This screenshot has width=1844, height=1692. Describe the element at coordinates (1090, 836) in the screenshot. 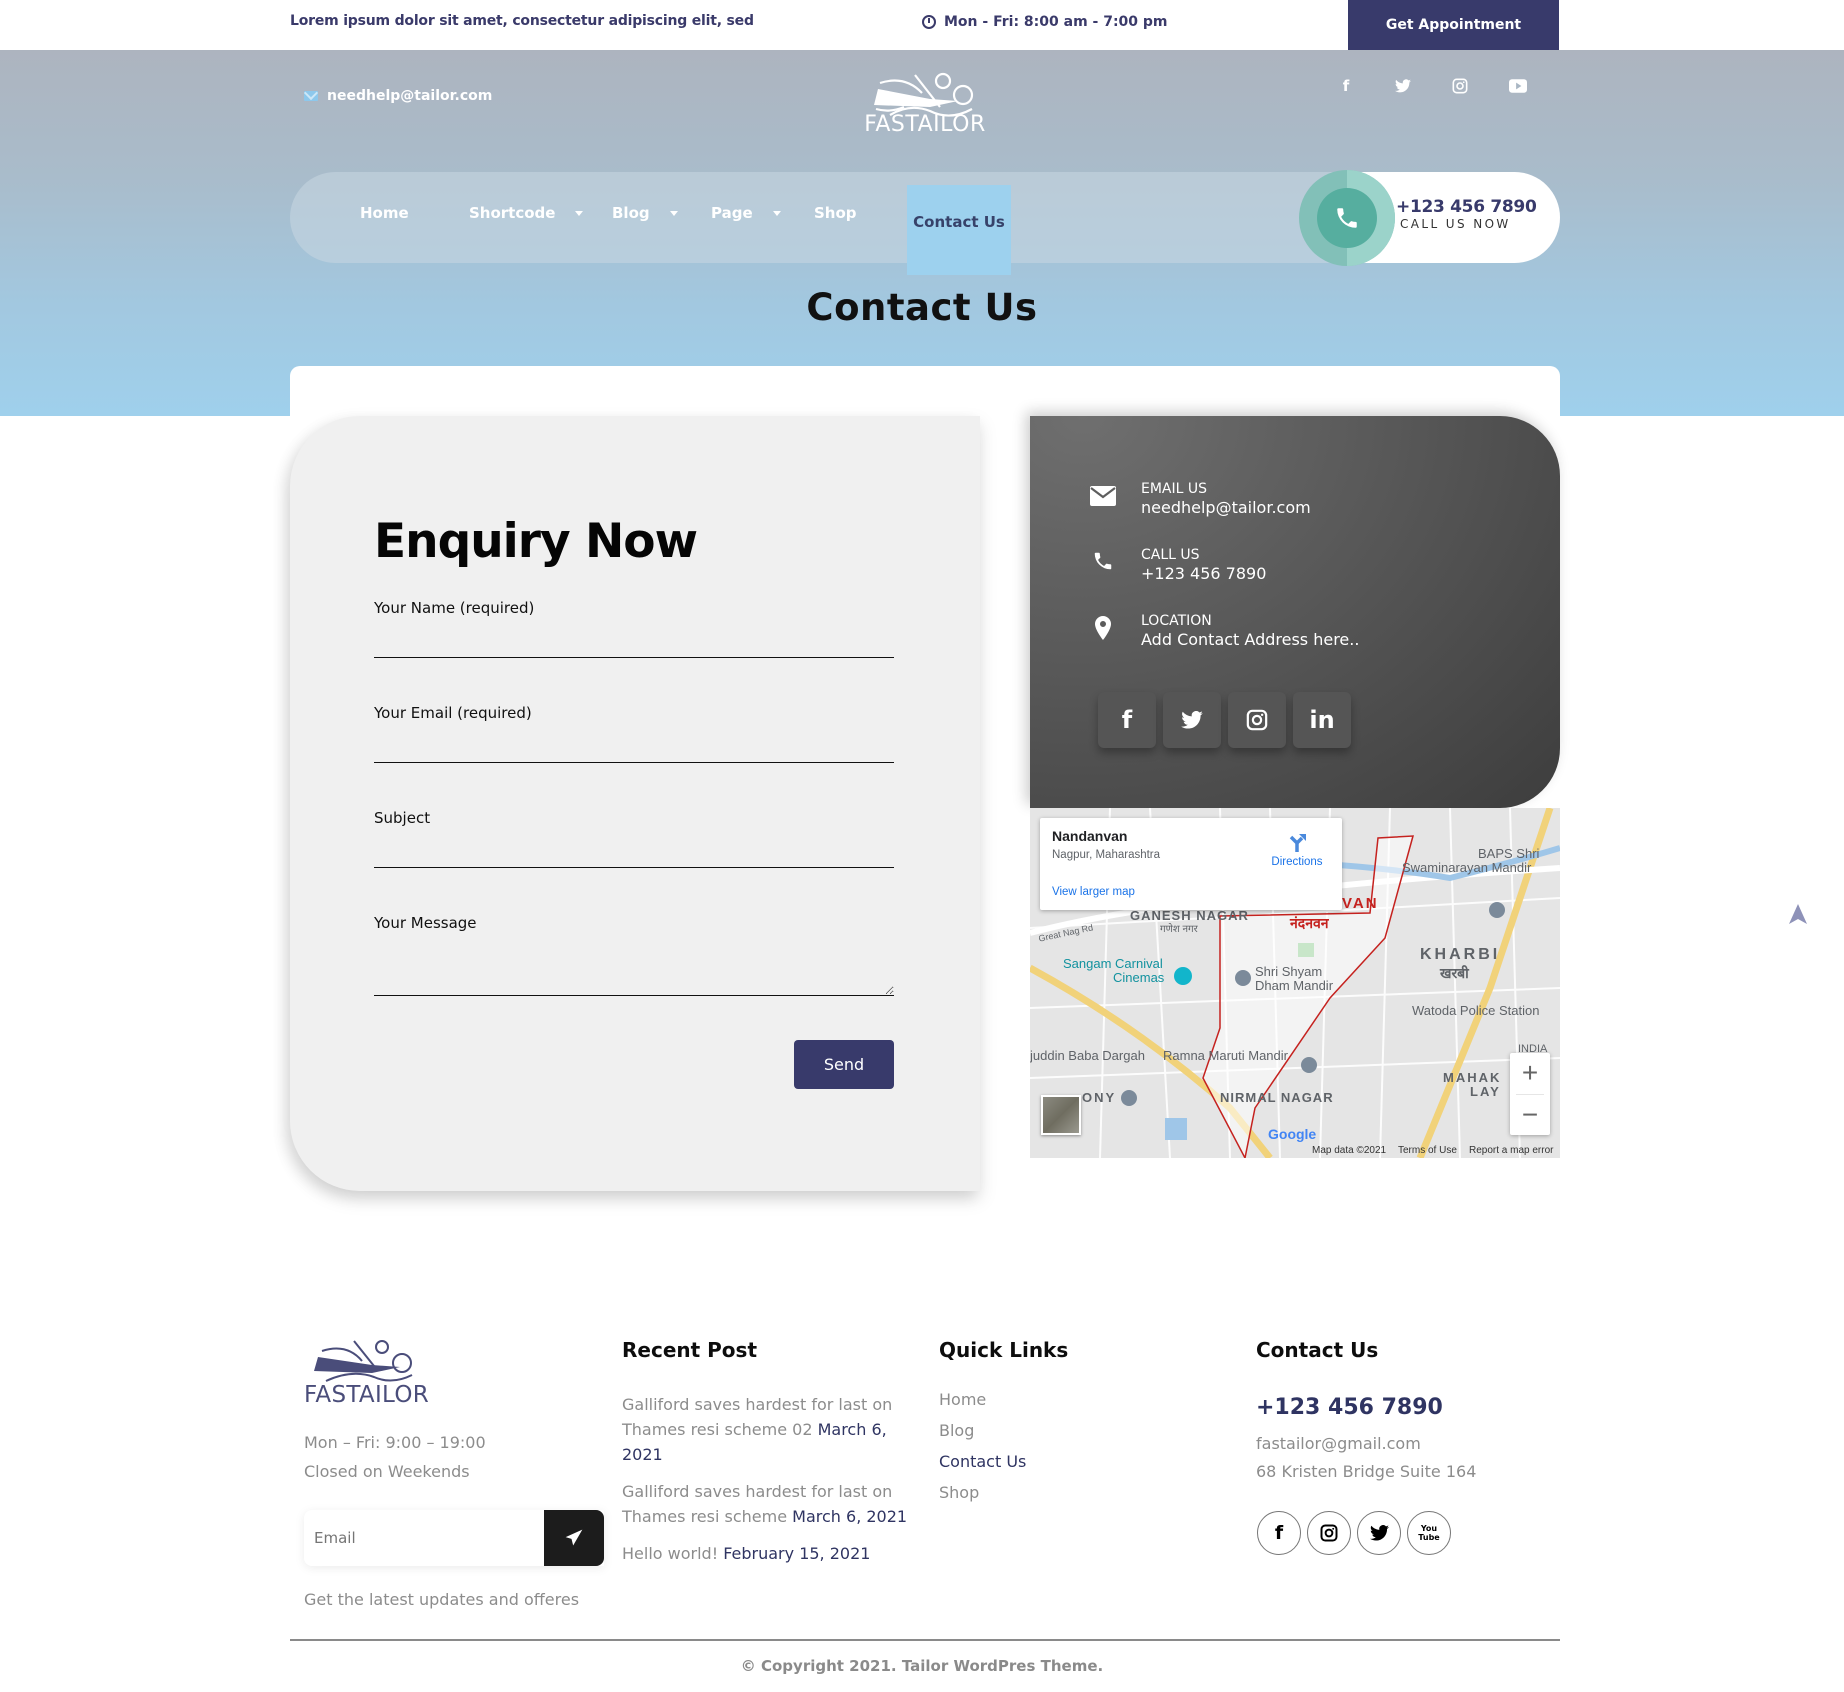

I see `map-place-name: Nandanvan` at that location.